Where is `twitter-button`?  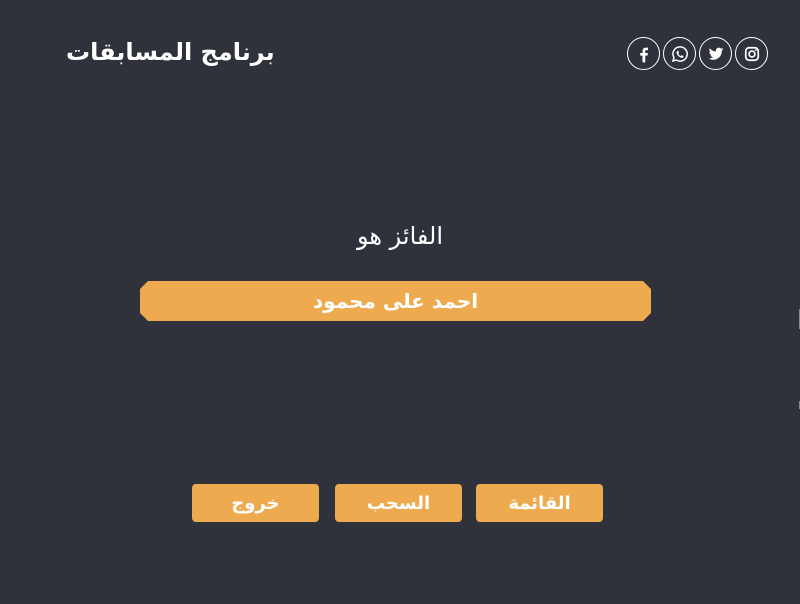 twitter-button is located at coordinates (715, 53).